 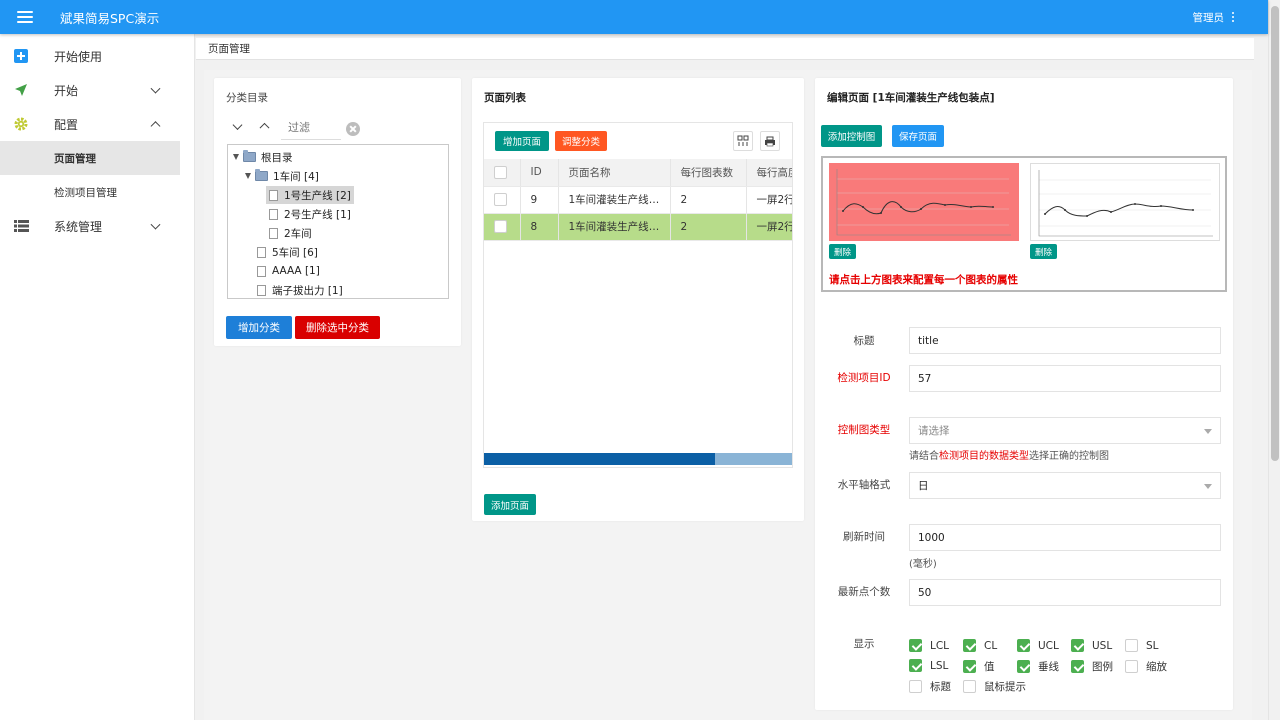 What do you see at coordinates (282, 176) in the screenshot?
I see `tree-node-workshop-1: 1车间 [4]` at bounding box center [282, 176].